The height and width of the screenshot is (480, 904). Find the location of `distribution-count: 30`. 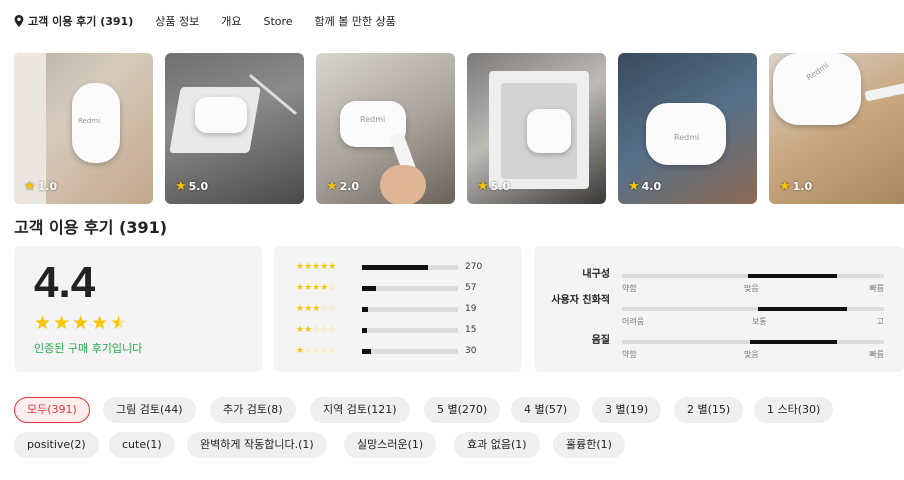

distribution-count: 30 is located at coordinates (471, 351).